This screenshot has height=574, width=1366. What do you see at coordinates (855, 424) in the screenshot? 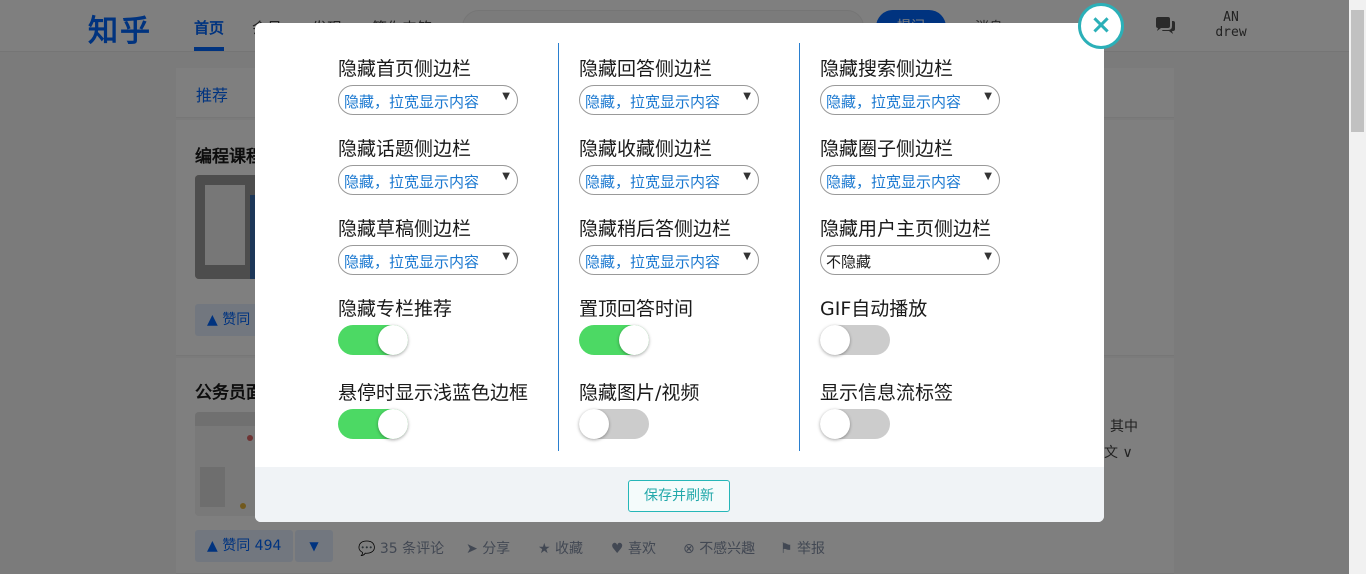
I see `feed-tags-toggle` at bounding box center [855, 424].